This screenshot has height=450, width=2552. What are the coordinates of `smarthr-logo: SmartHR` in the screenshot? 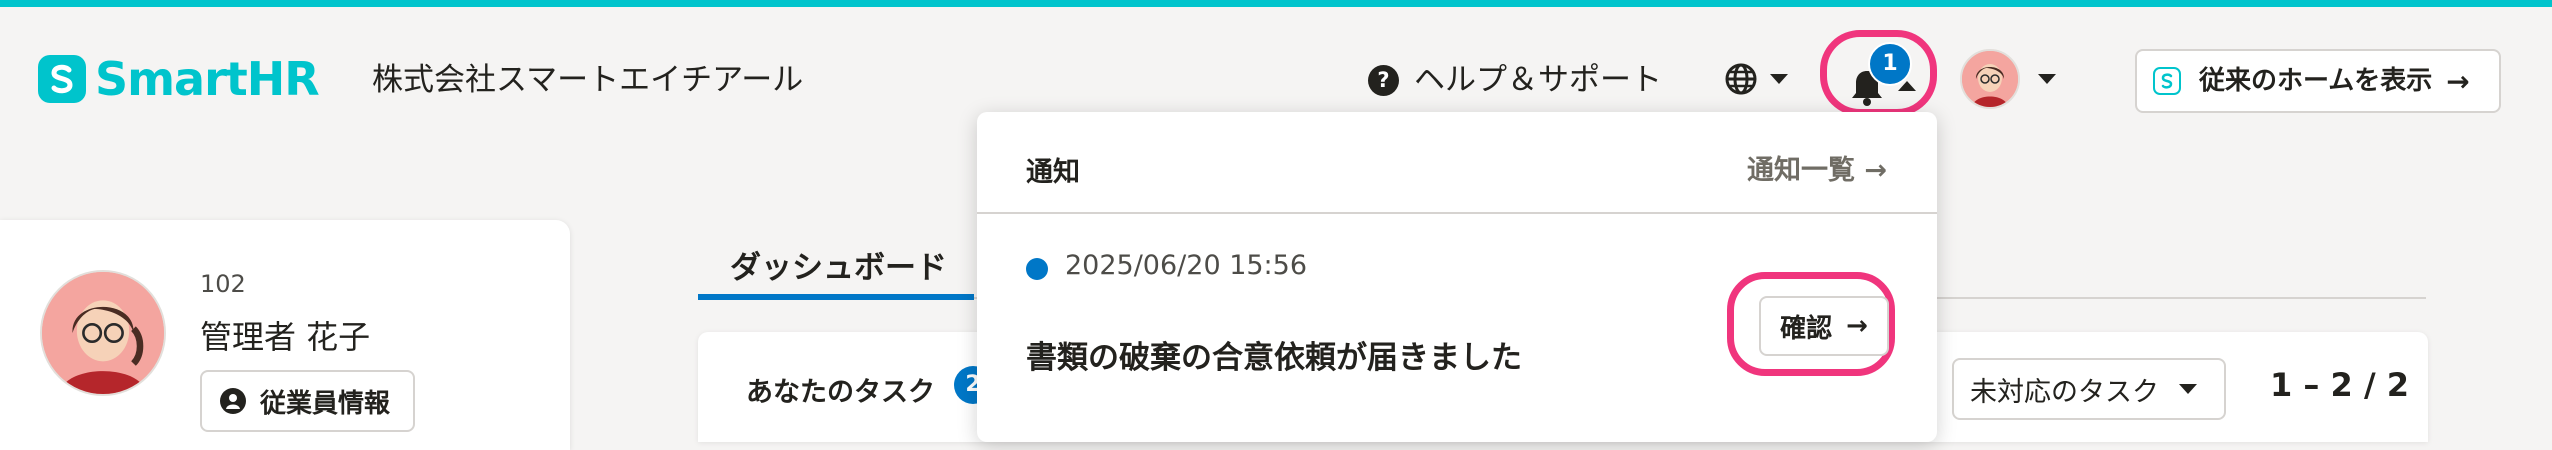 It's located at (179, 79).